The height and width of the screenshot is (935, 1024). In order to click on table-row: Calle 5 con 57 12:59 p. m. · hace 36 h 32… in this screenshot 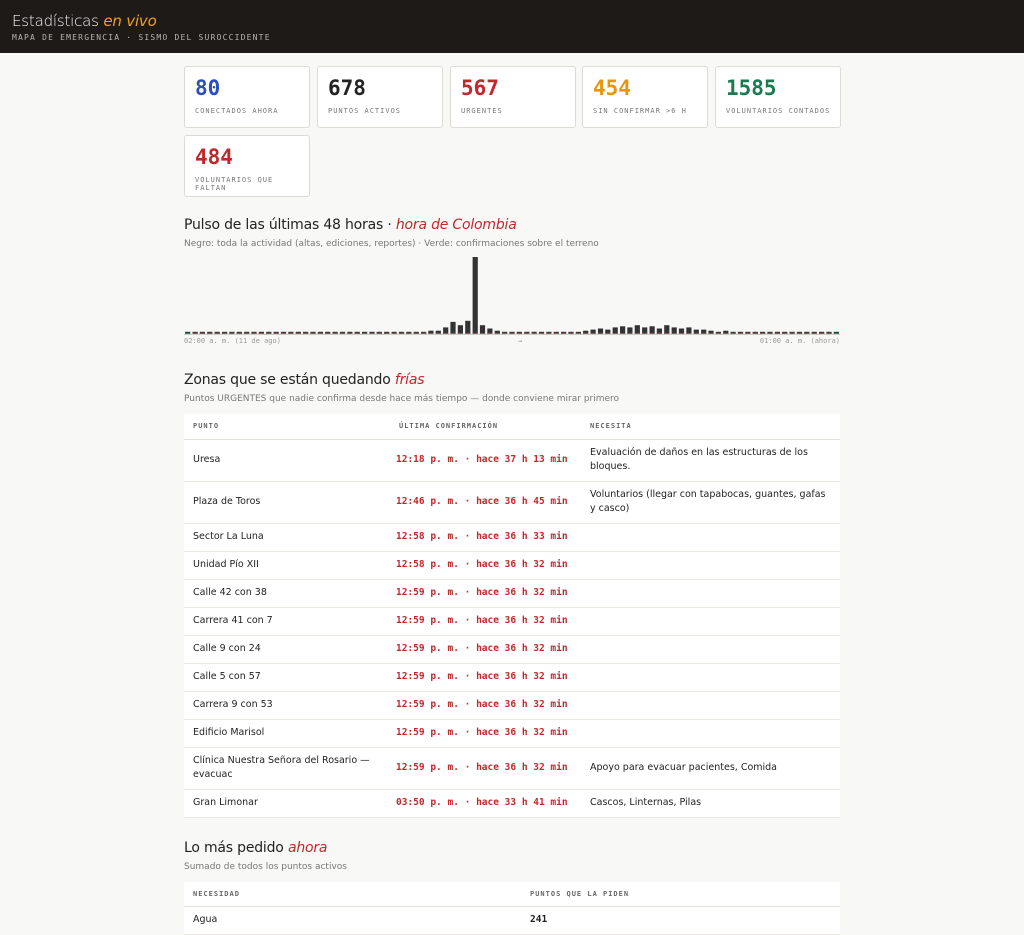, I will do `click(512, 677)`.